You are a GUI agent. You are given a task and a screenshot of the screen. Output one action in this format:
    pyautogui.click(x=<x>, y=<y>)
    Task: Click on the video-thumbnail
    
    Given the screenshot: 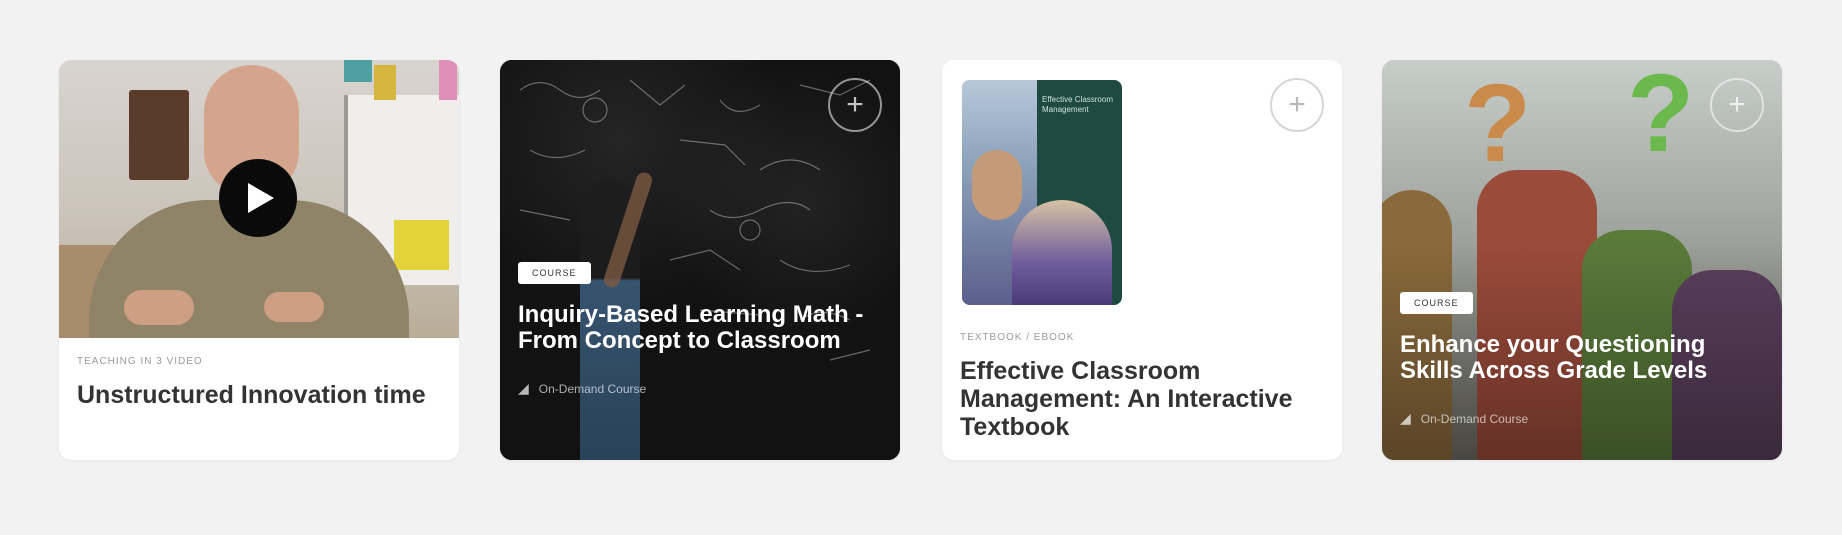 What is the action you would take?
    pyautogui.click(x=259, y=199)
    